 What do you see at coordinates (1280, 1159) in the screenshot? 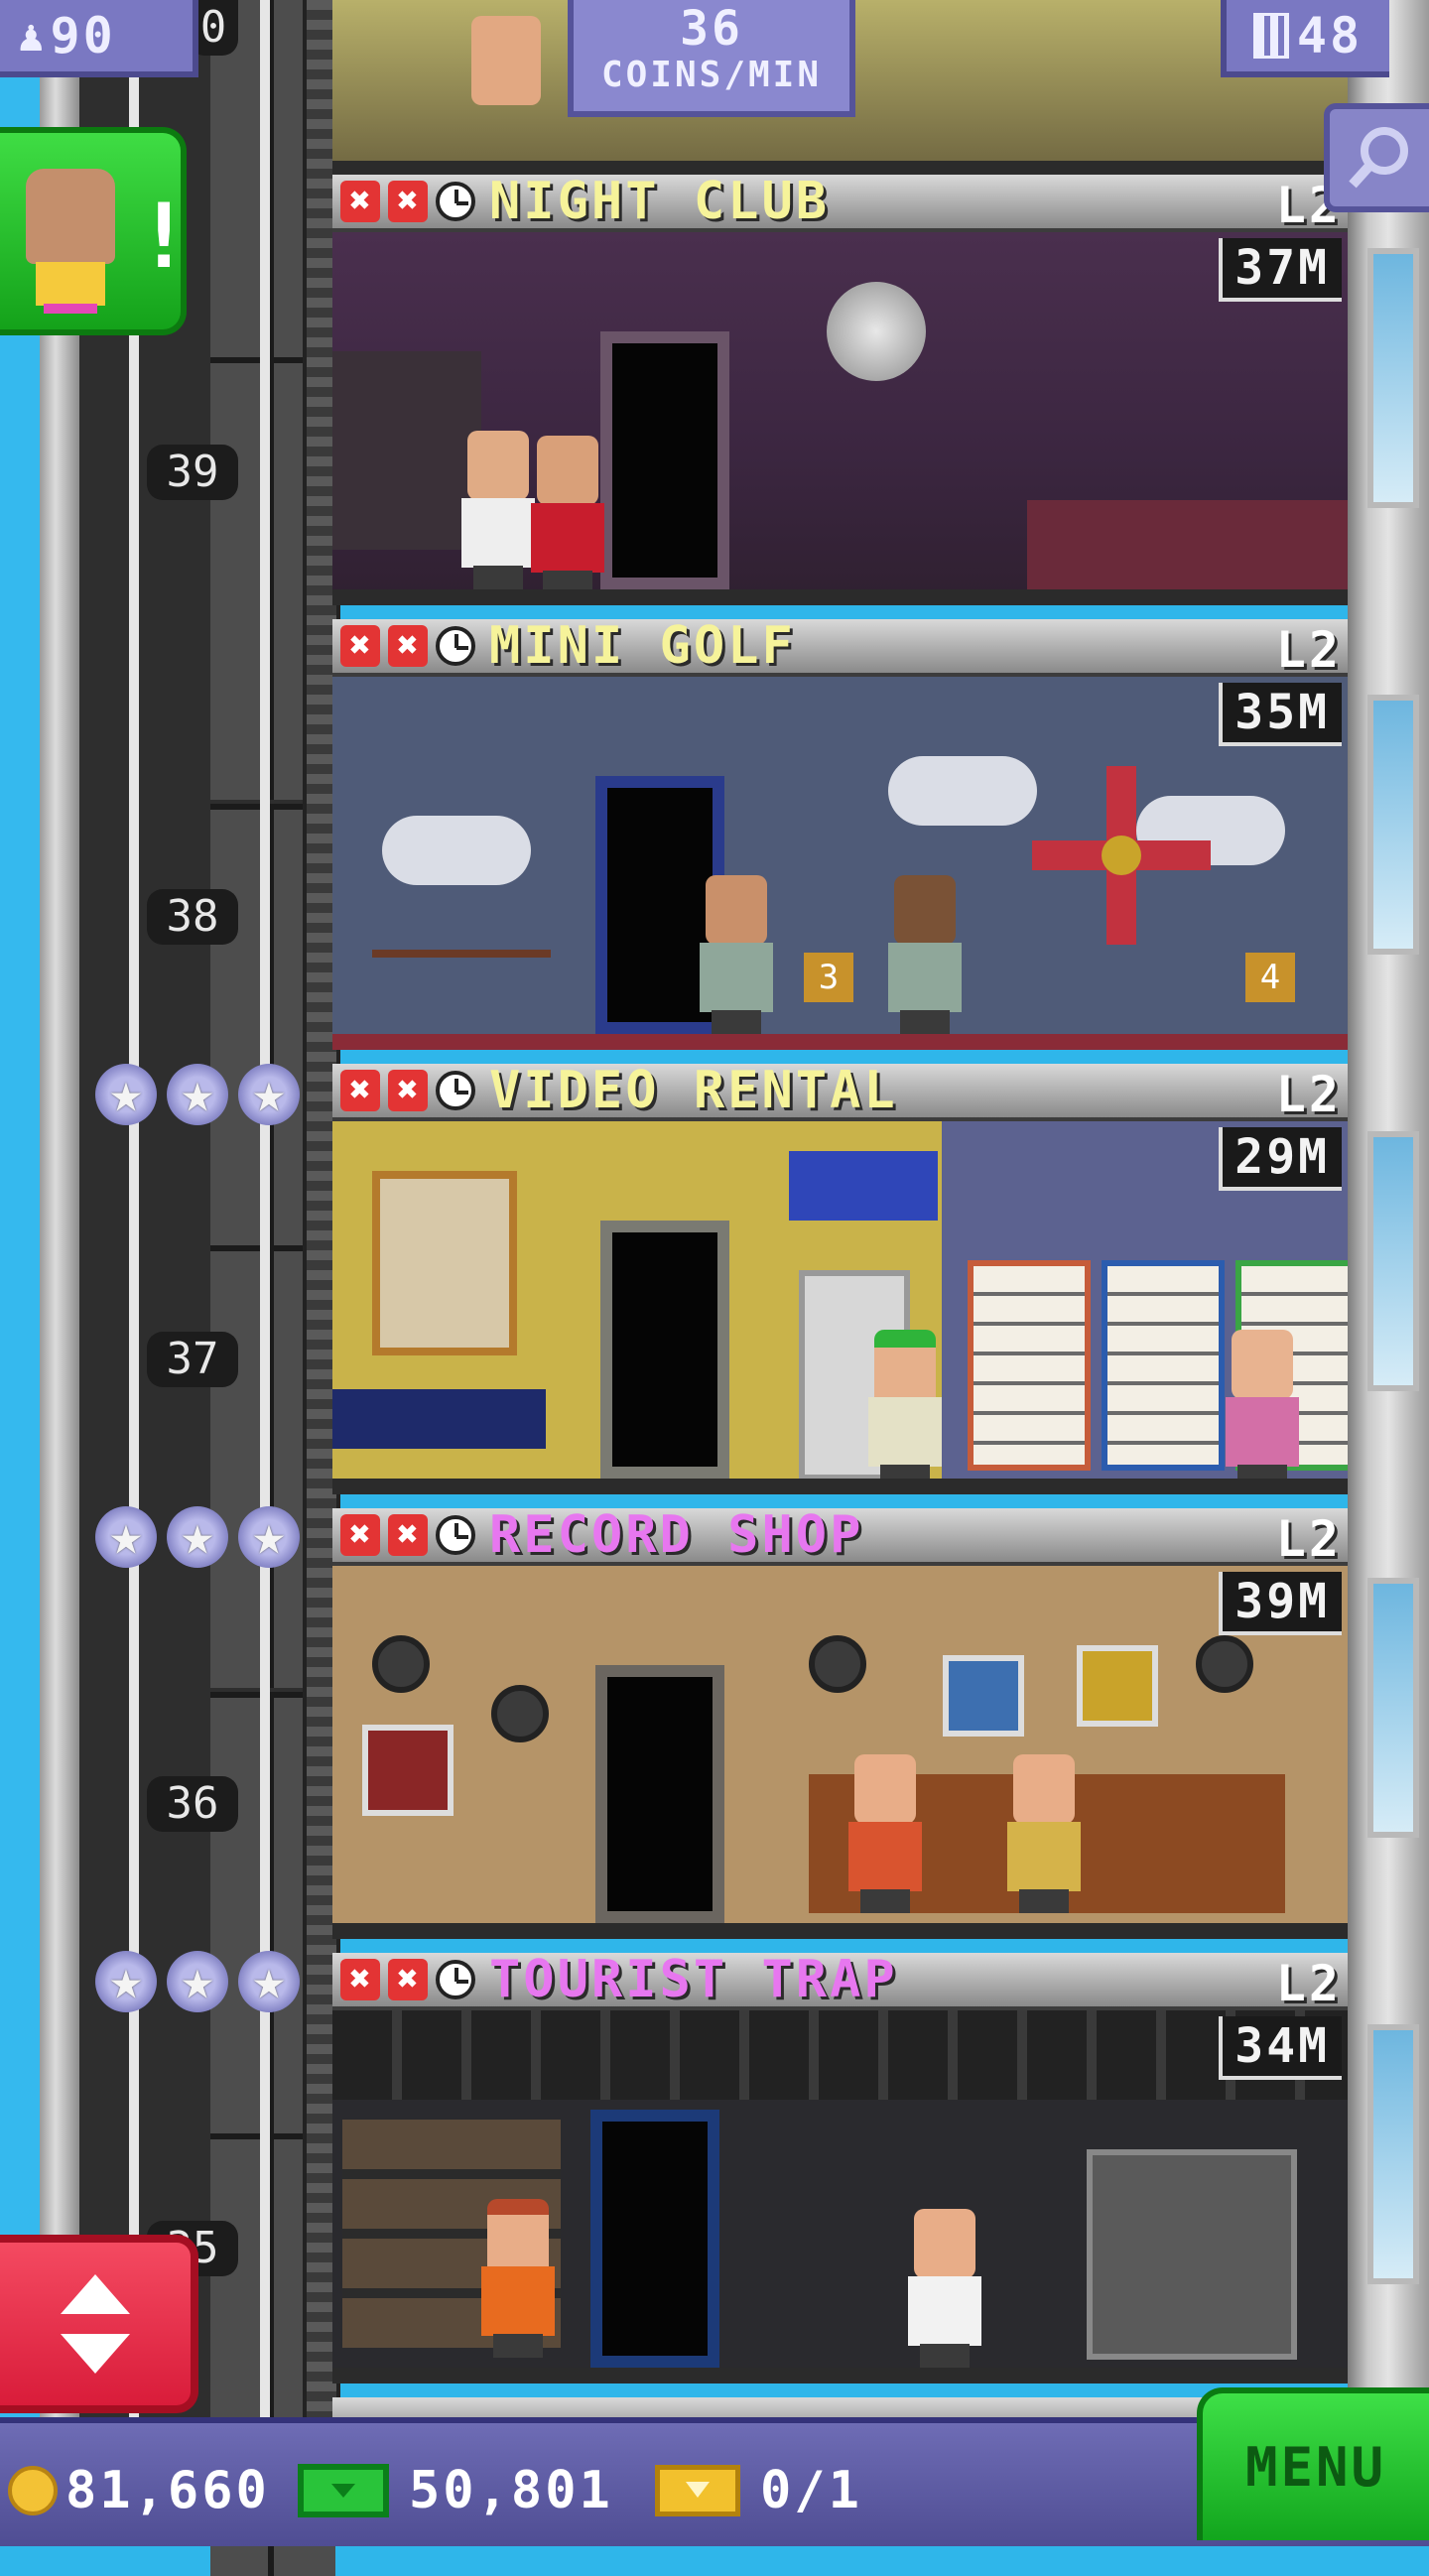
I see `restock-timer: 29M` at bounding box center [1280, 1159].